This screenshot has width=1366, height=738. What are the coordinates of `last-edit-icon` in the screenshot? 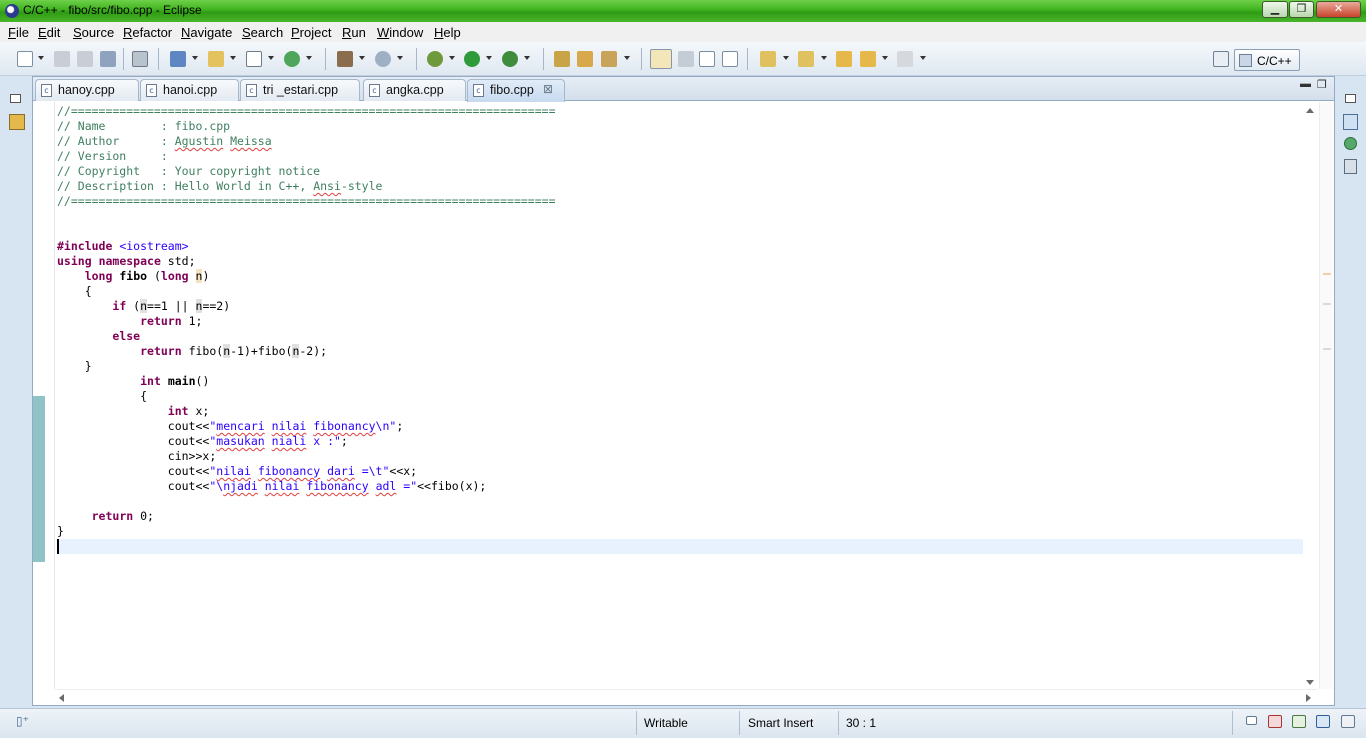 It's located at (844, 59).